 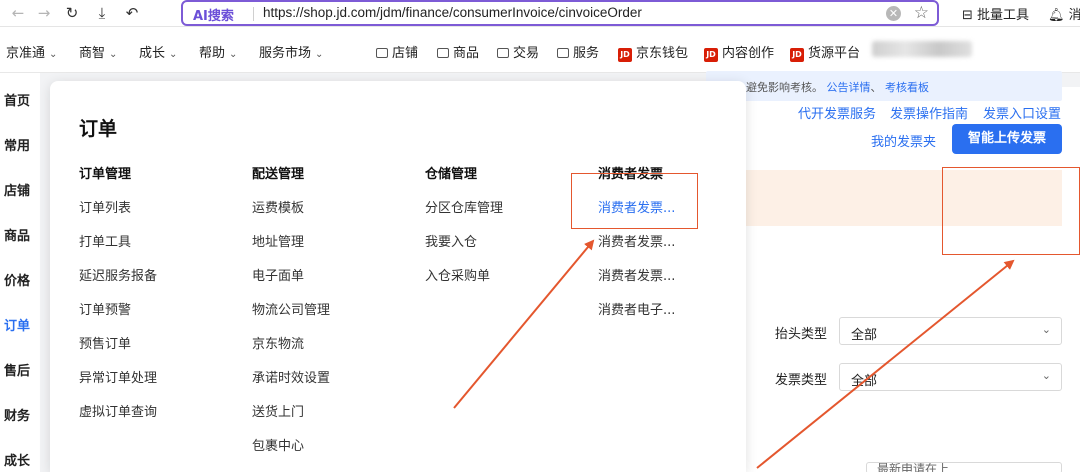 What do you see at coordinates (118, 214) in the screenshot?
I see `menu-item-order-list: 订单列表` at bounding box center [118, 214].